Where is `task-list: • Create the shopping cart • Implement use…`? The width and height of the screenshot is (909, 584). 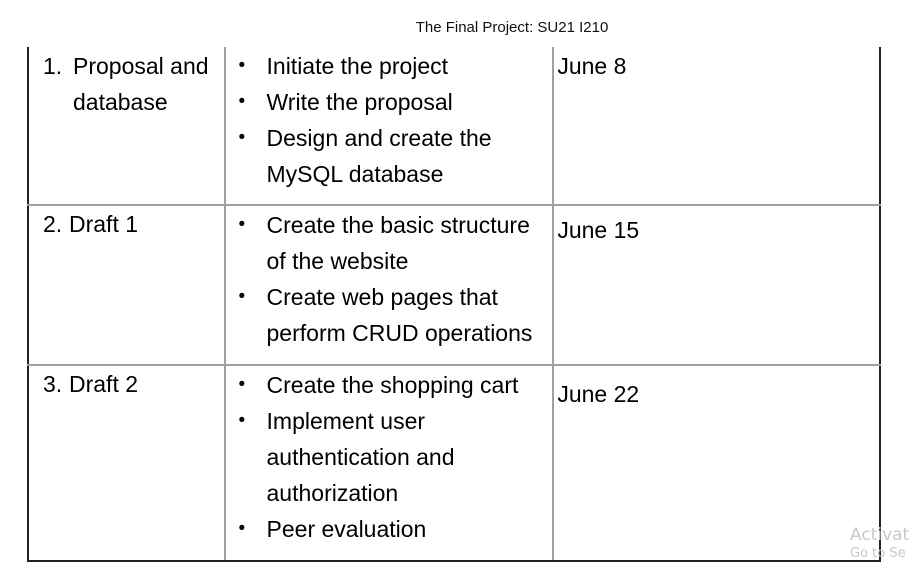
task-list: • Create the shopping cart • Implement use… is located at coordinates (389, 456).